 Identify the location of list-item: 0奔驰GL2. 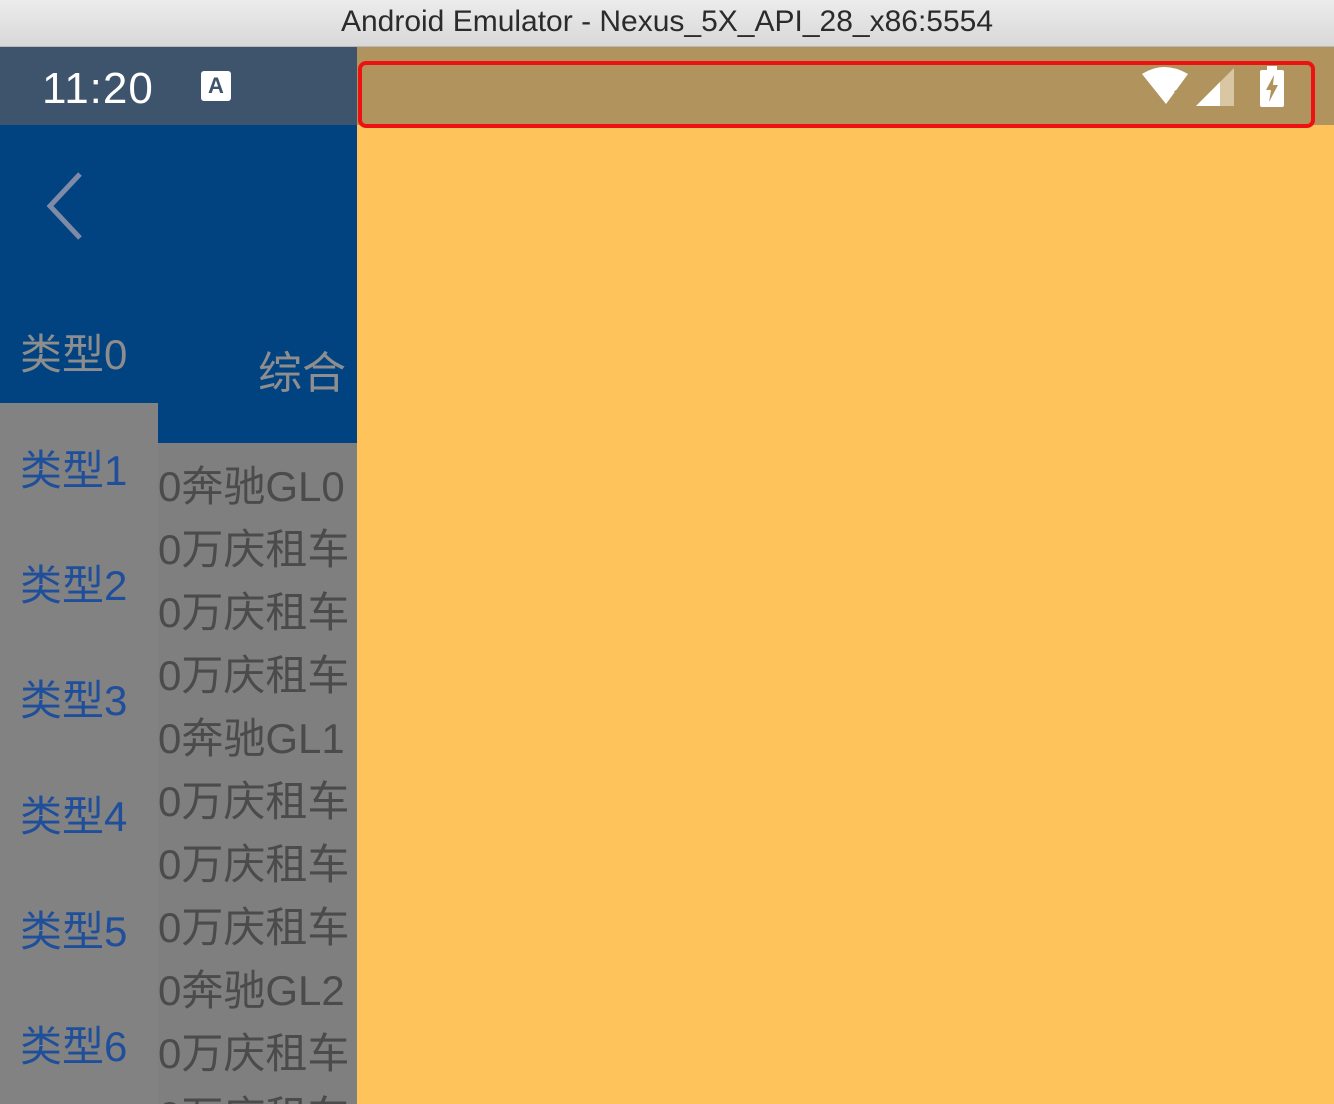
(251, 987).